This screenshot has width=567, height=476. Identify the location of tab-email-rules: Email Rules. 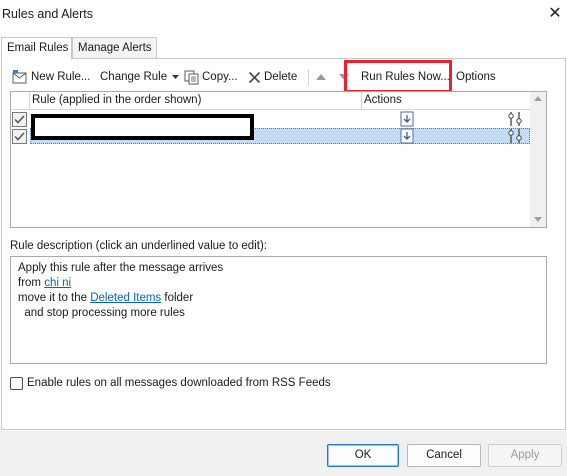
(36, 48).